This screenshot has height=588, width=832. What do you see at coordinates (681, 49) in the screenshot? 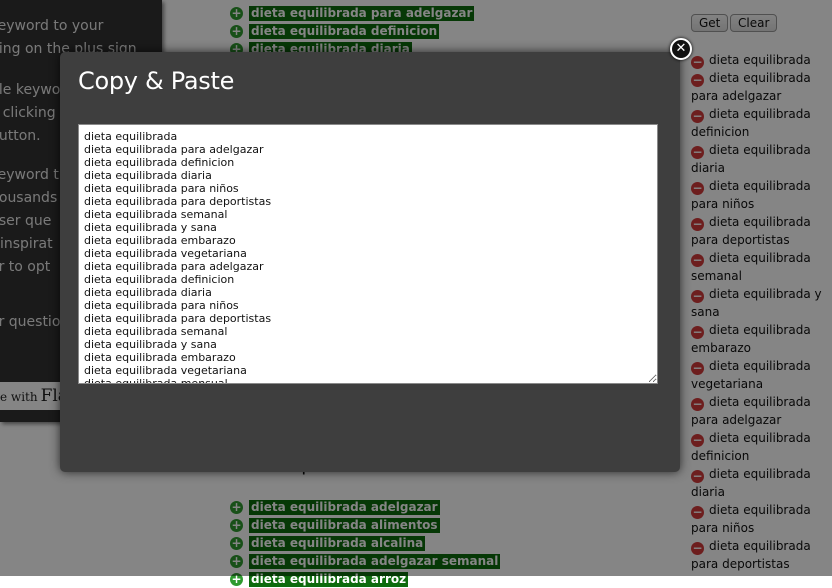
I see `close-icon: ✕` at bounding box center [681, 49].